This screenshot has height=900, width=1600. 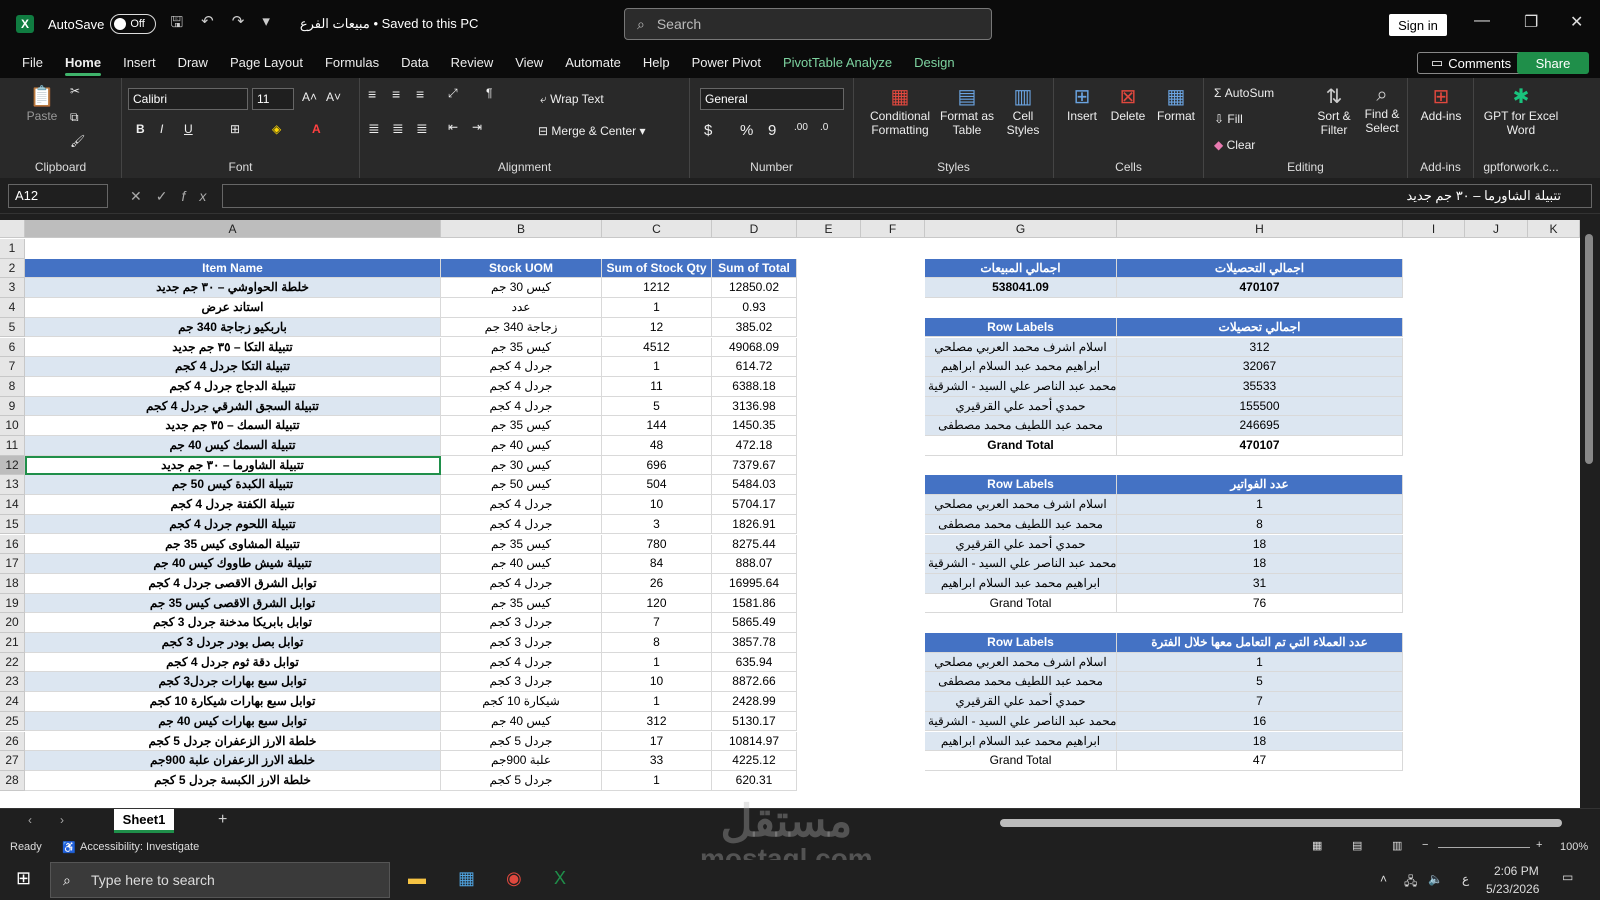 I want to click on align-right-icon: ≣, so click(x=422, y=128).